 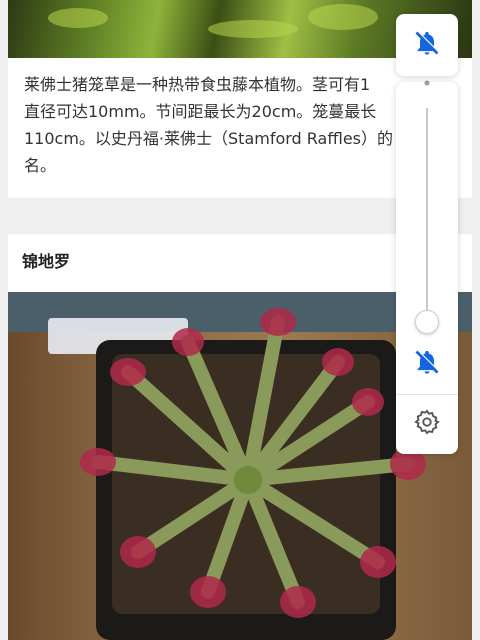 I want to click on volume-panel, so click(x=427, y=267).